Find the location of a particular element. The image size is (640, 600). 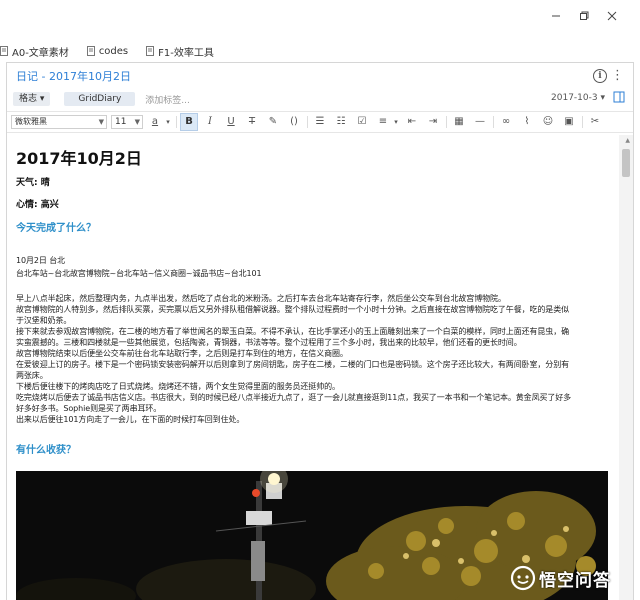

indent-icon: ⇥ is located at coordinates (433, 121).